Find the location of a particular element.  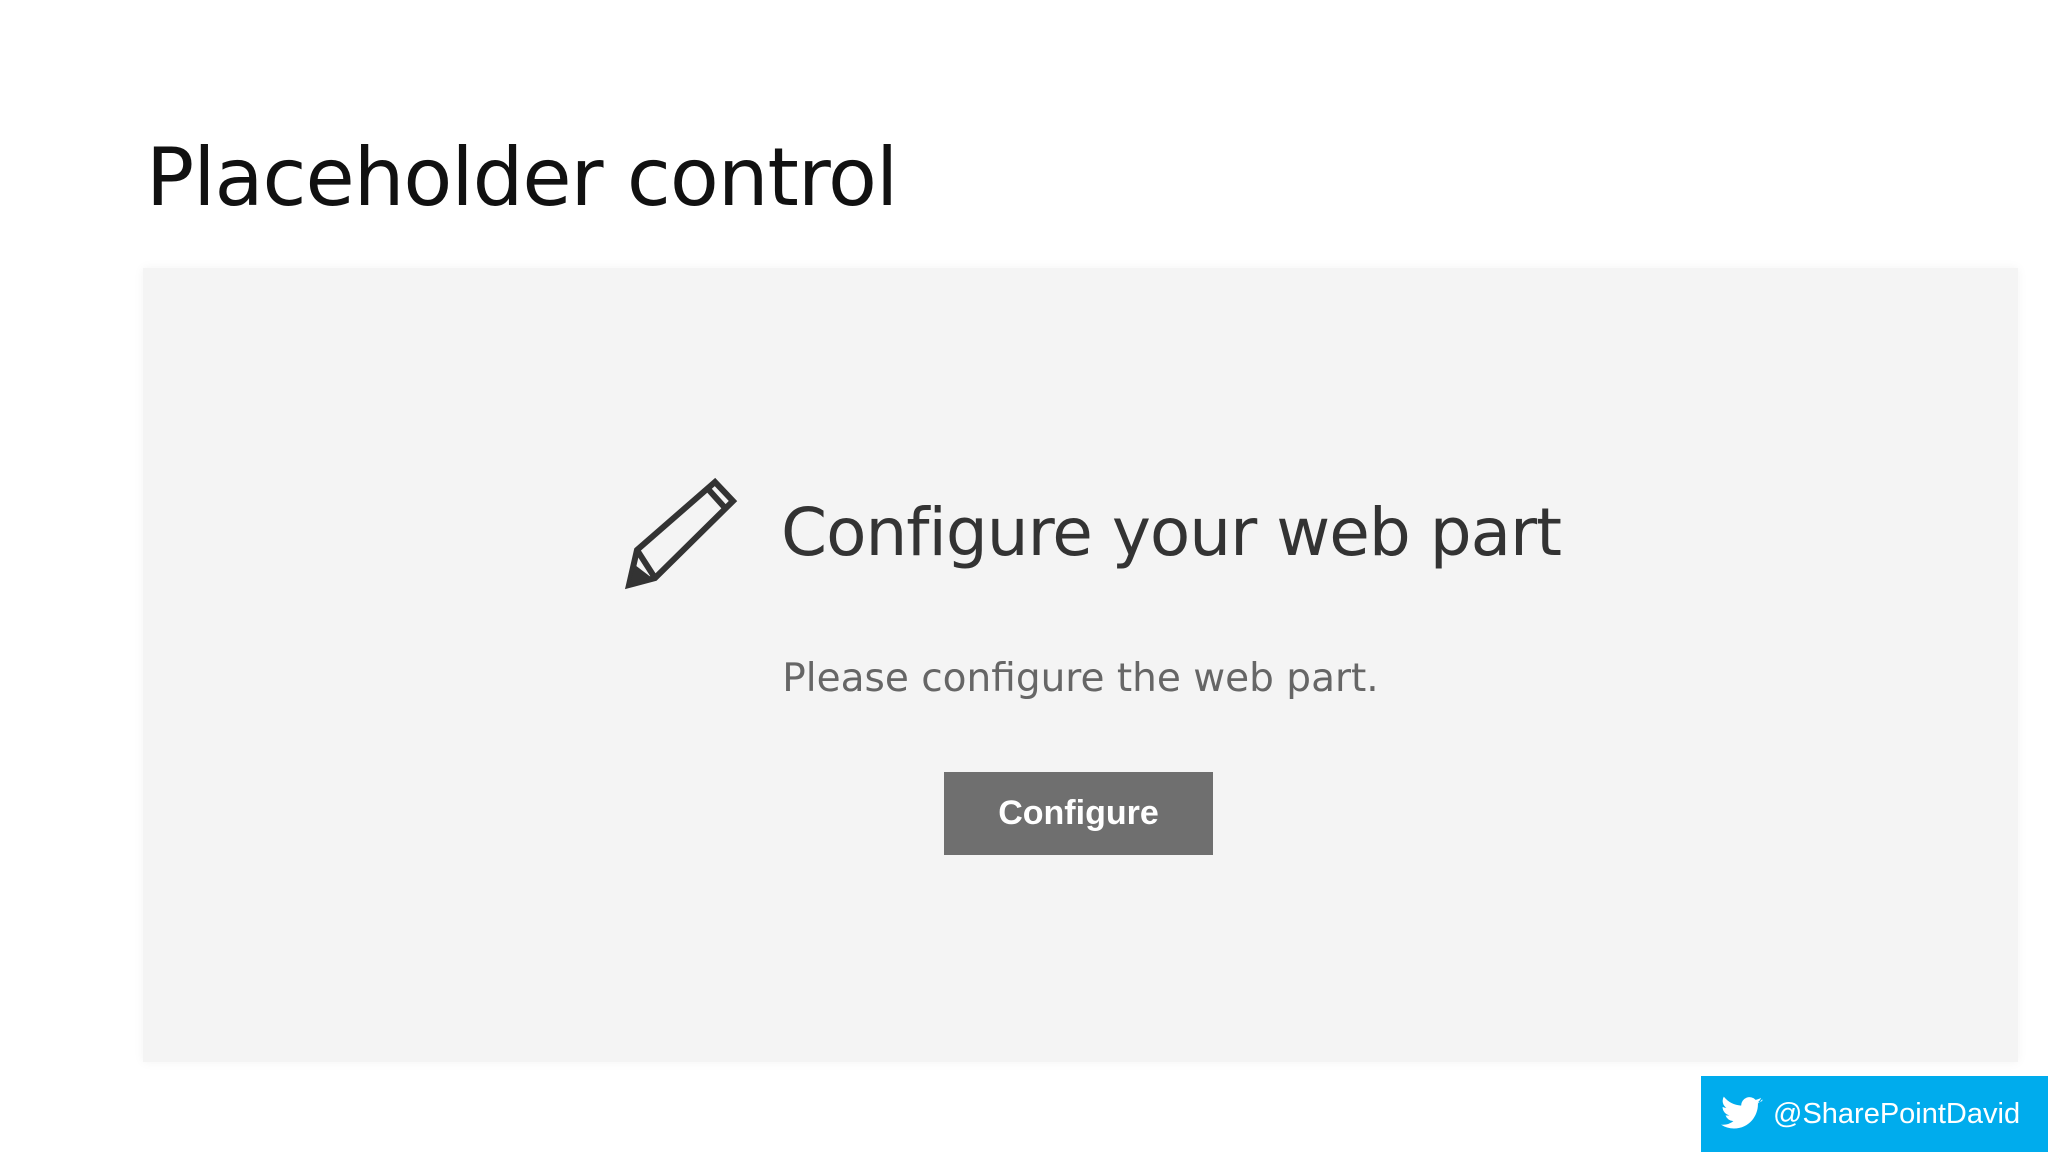

configure-button: Configure is located at coordinates (1078, 813).